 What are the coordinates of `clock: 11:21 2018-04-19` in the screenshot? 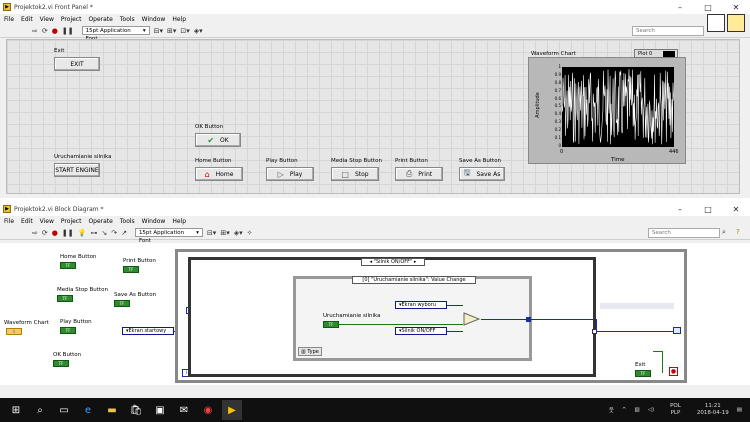 It's located at (709, 410).